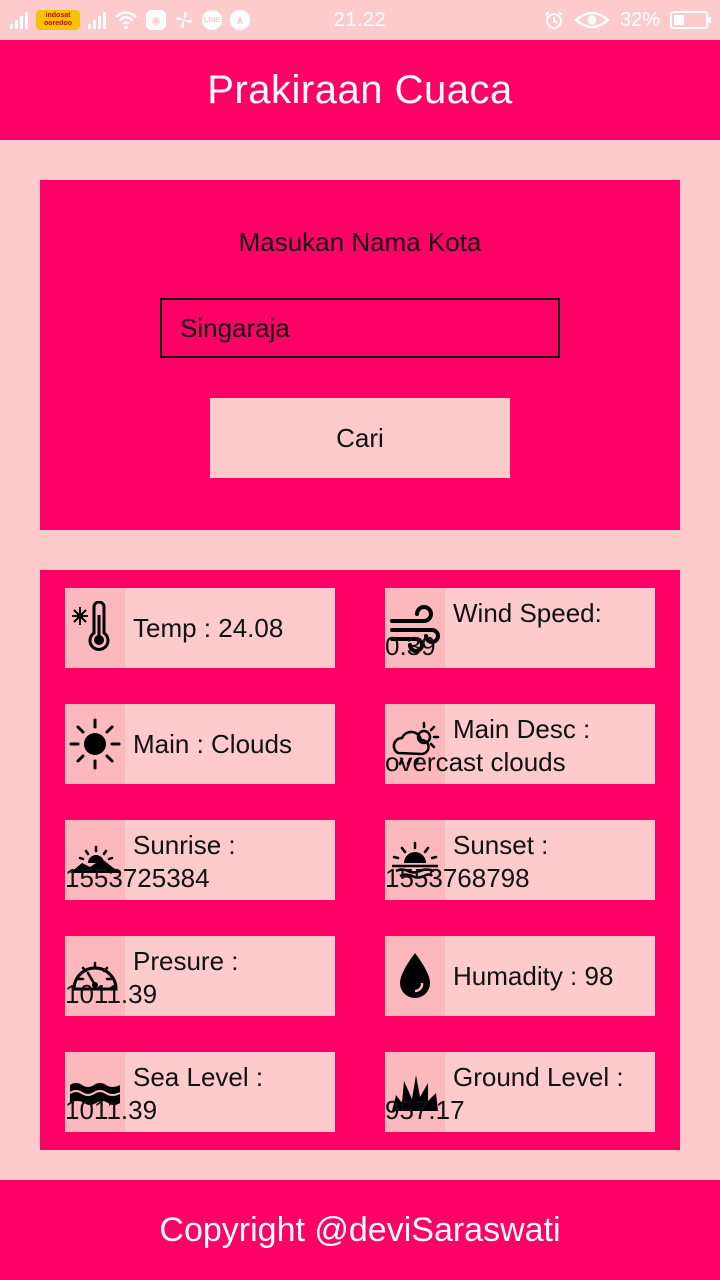 This screenshot has width=720, height=1280. What do you see at coordinates (360, 242) in the screenshot?
I see `city-label: Masukan Nama Kota` at bounding box center [360, 242].